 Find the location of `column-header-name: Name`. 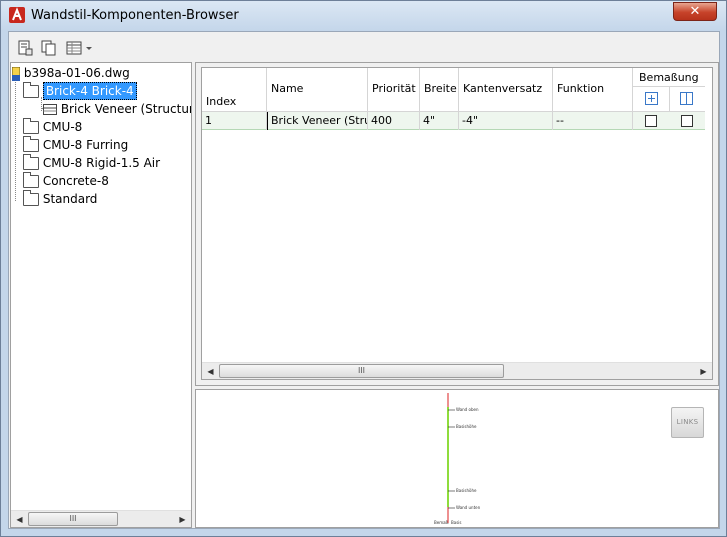

column-header-name: Name is located at coordinates (317, 90).